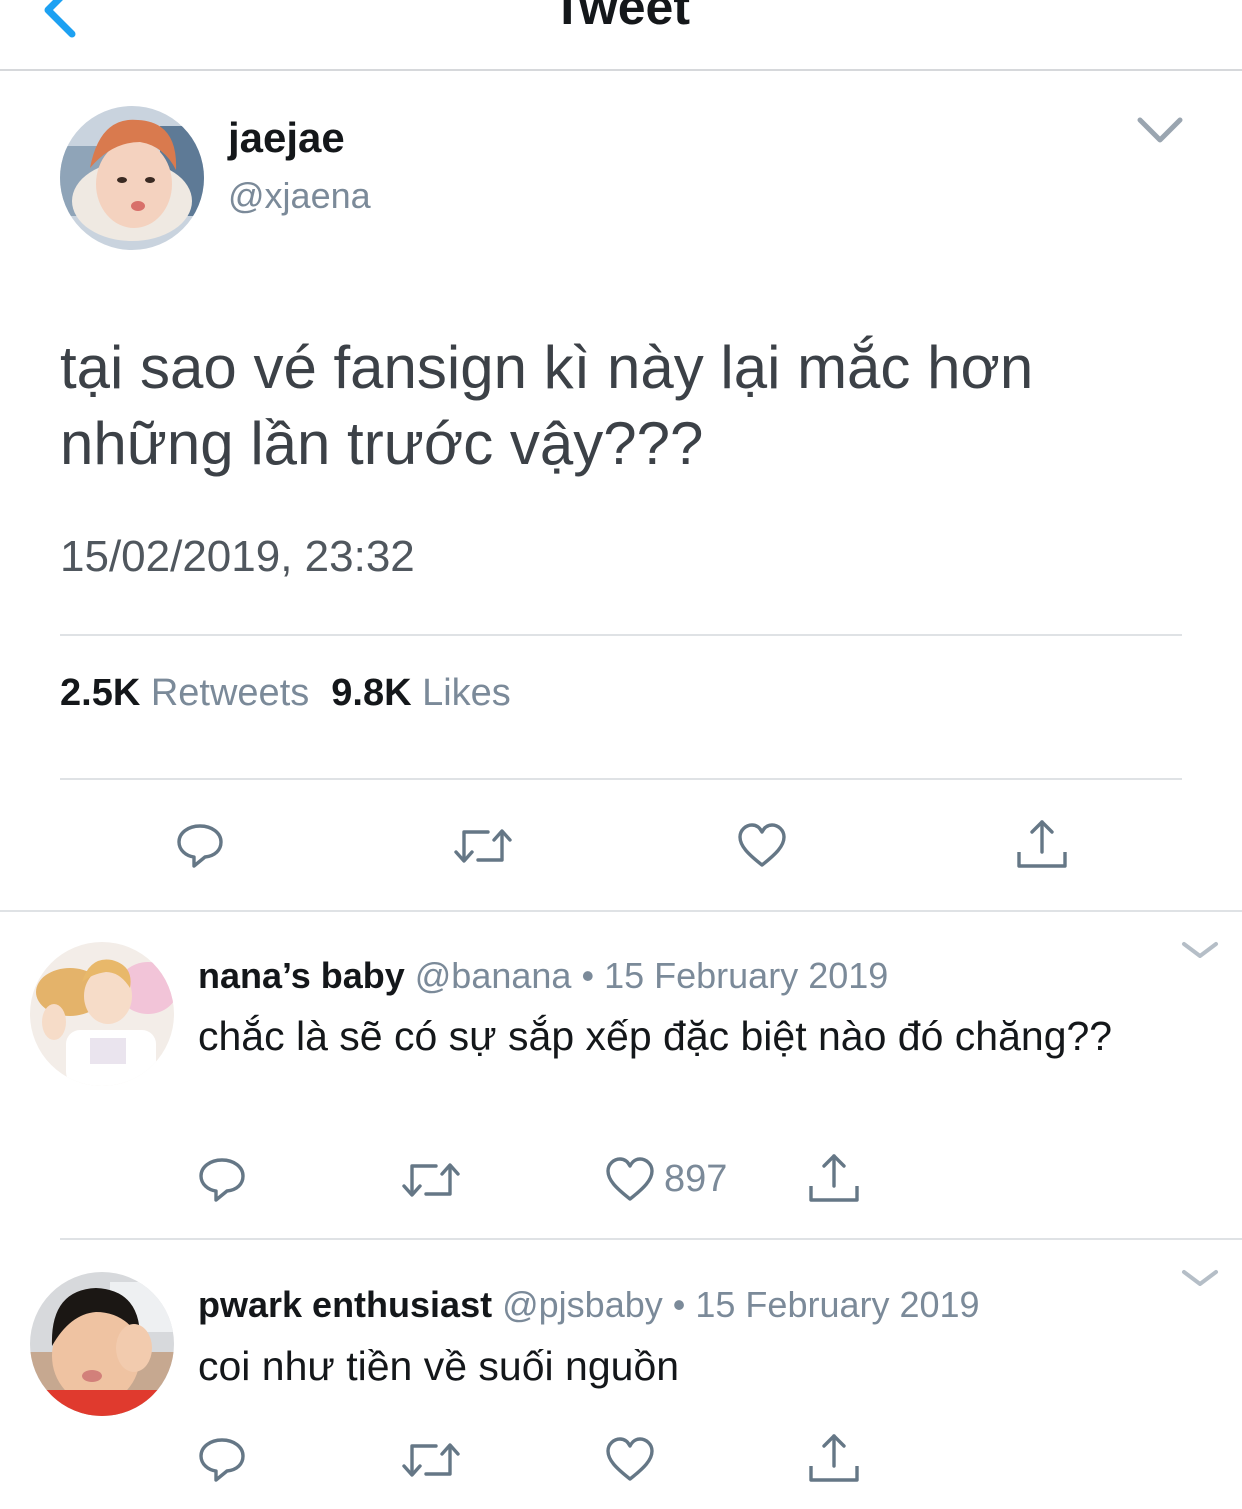 This screenshot has width=1242, height=1509. I want to click on reply-author-name: pwark enthusiast, so click(345, 1304).